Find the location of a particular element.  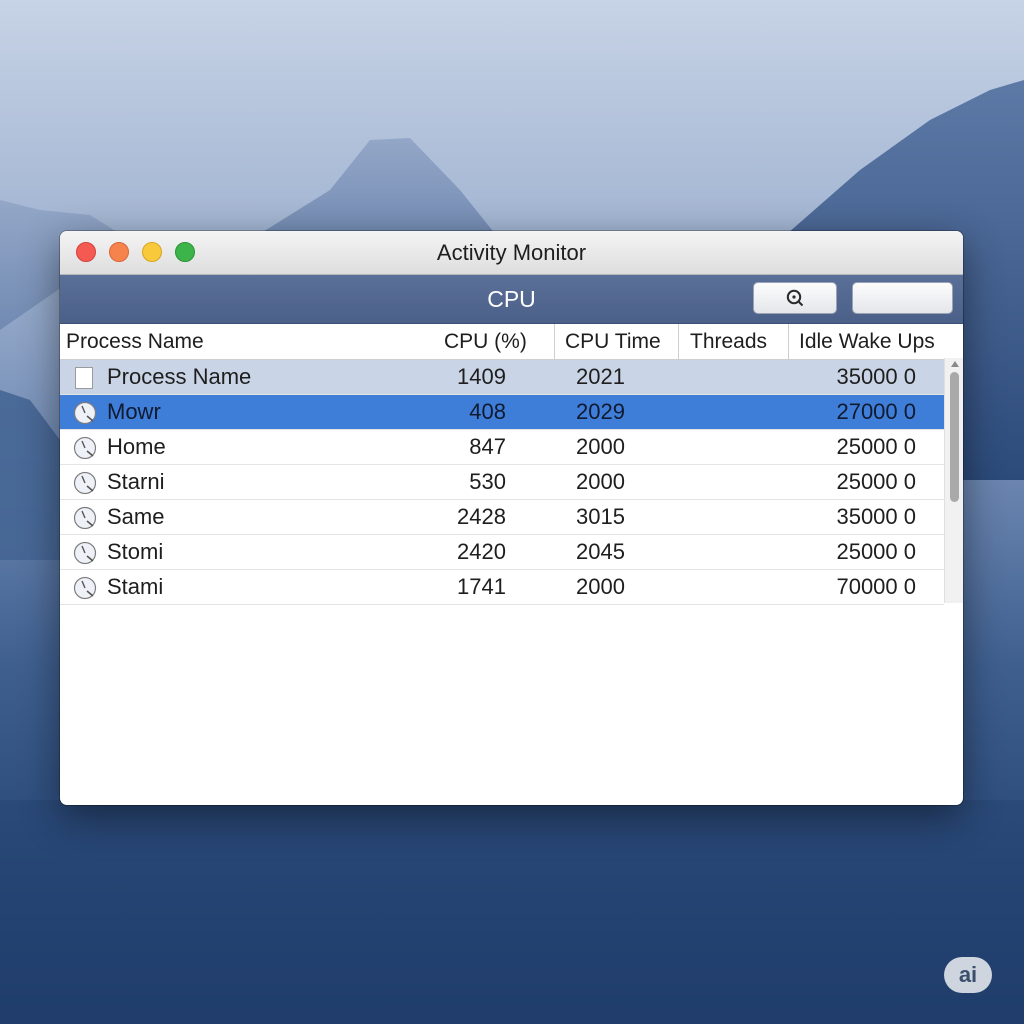

table-row: Home 847 2000 25000 0 is located at coordinates (502, 447).